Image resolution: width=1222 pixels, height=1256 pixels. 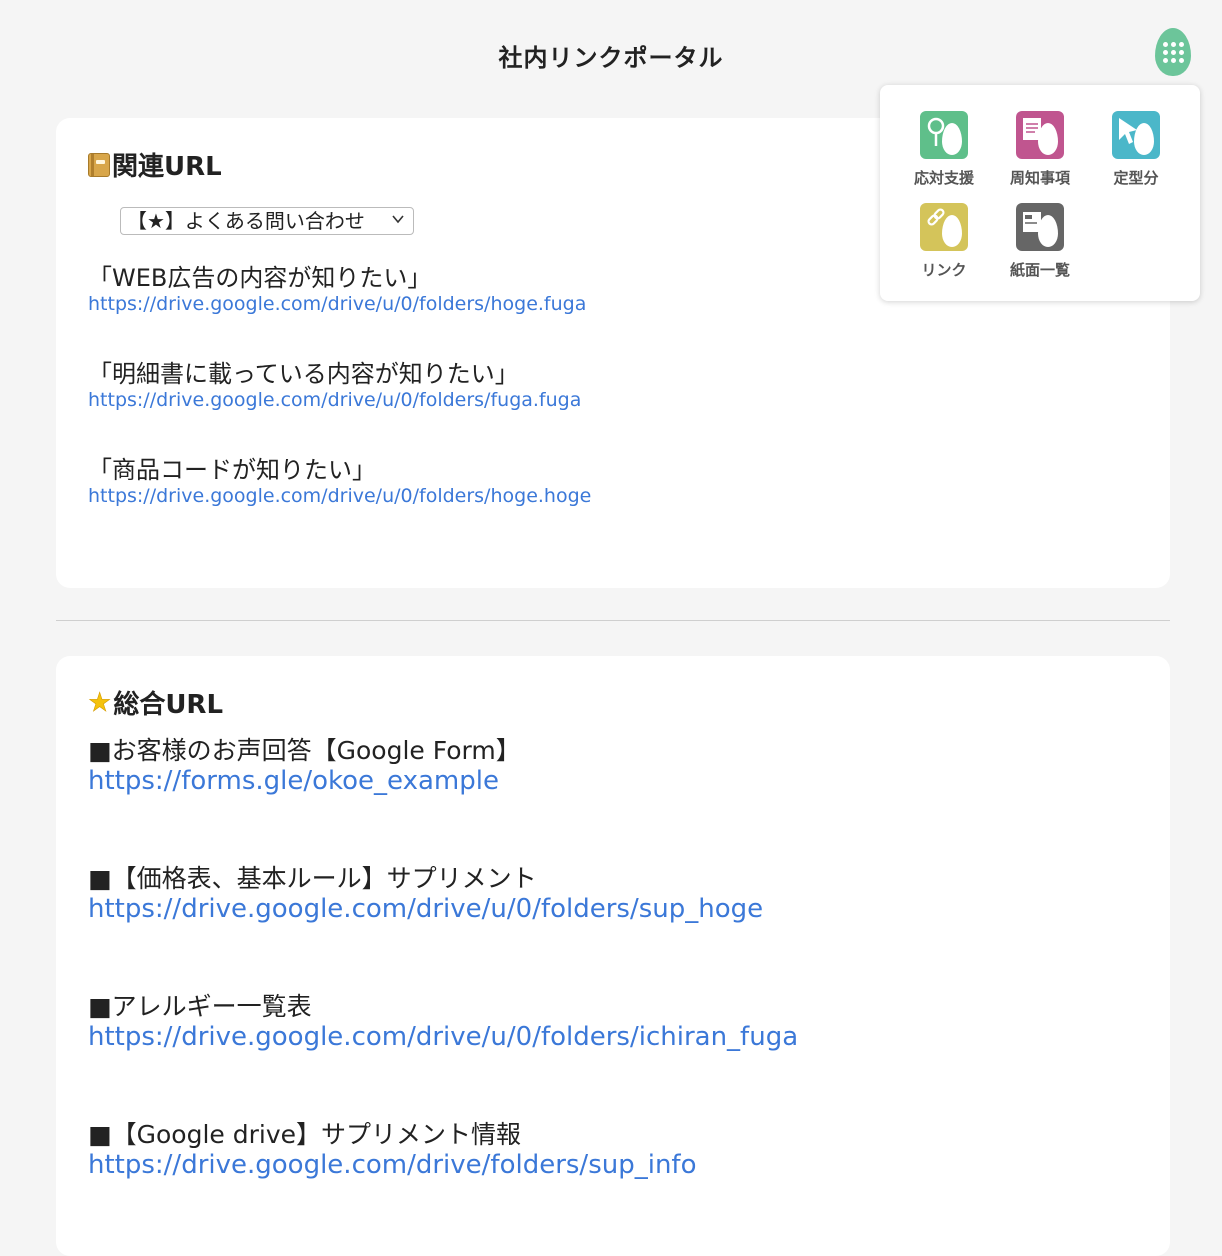 What do you see at coordinates (260, 278) in the screenshot?
I see `faq-question: 「WEB広告の内容が知りたい」` at bounding box center [260, 278].